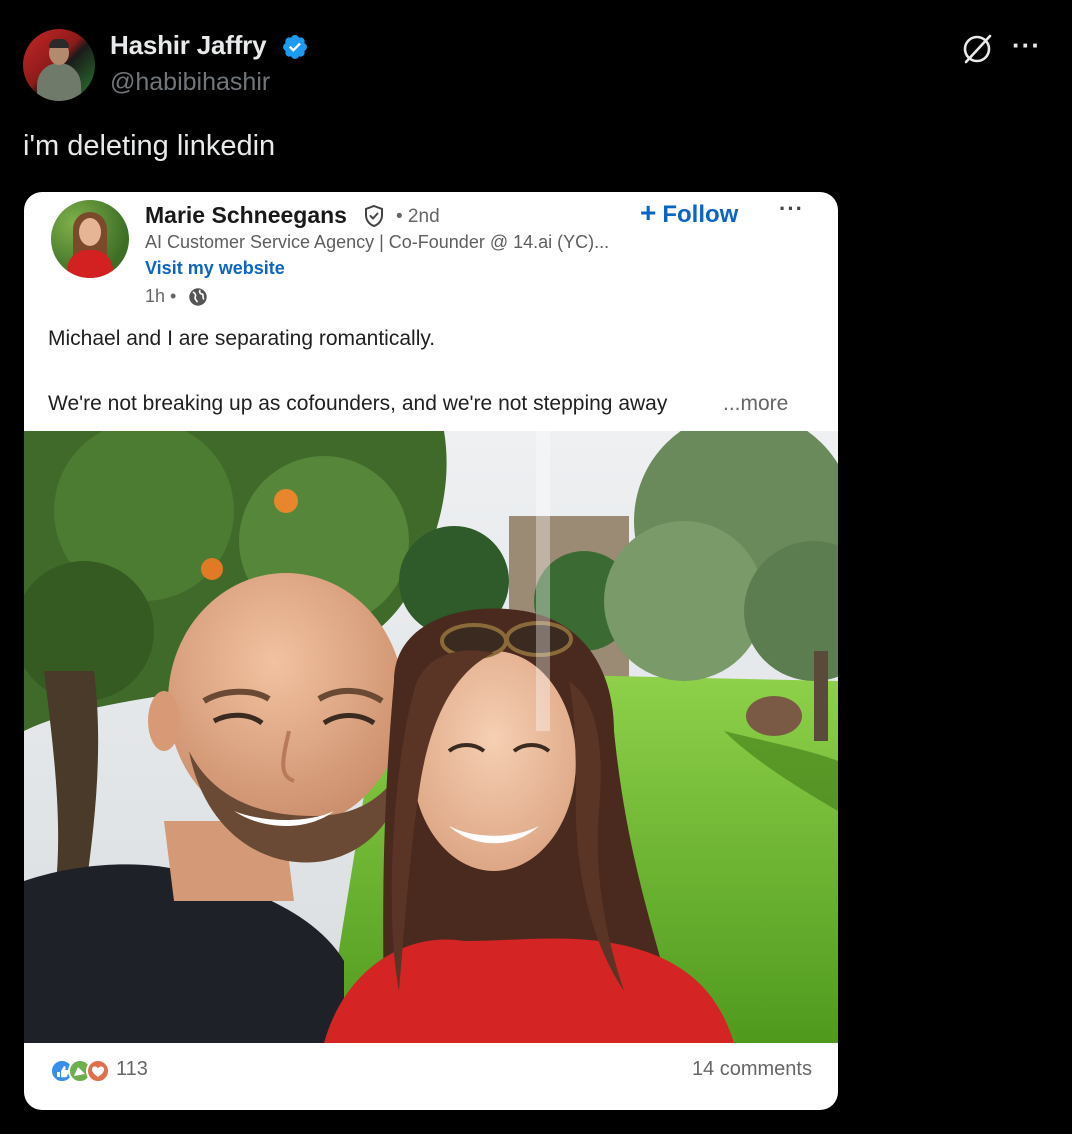  I want to click on see-more-link: ...more, so click(756, 403).